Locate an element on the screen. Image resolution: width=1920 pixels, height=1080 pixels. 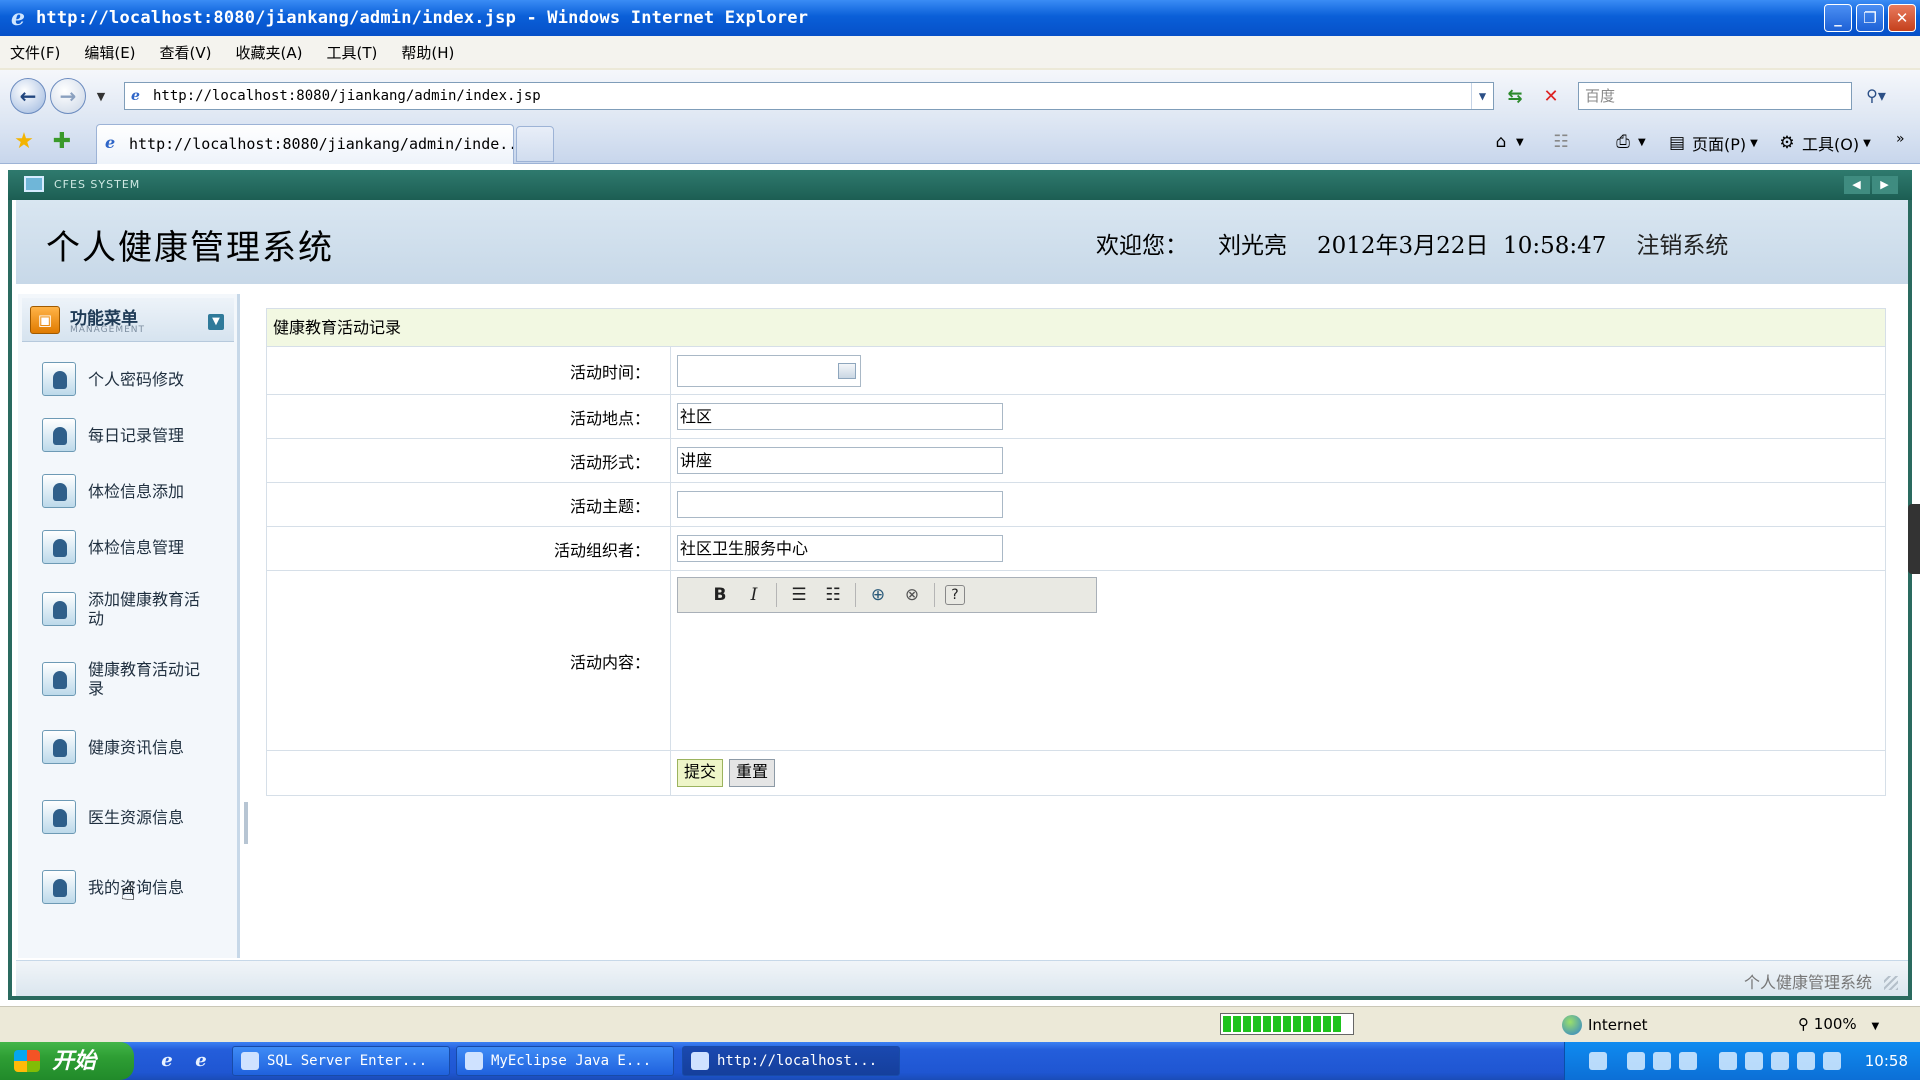
home-button: ⌂ ▼ is located at coordinates (1507, 142).